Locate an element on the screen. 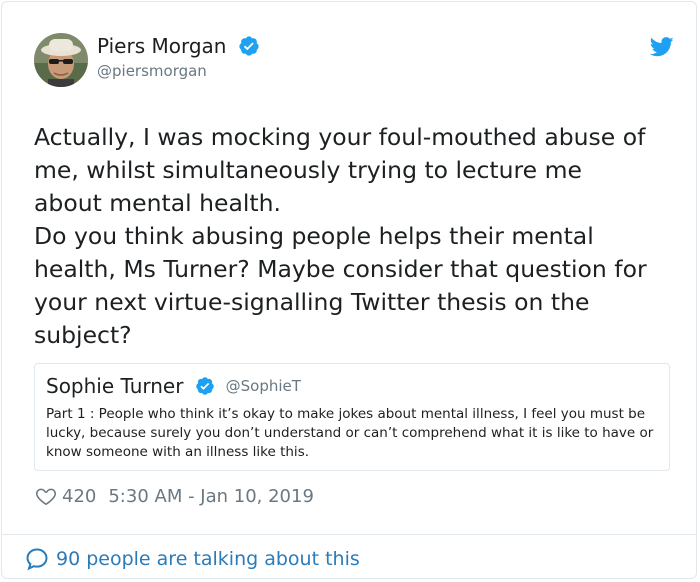 The width and height of the screenshot is (700, 582). tweet-timestamp: 5:30 AM - Jan 10, 2019 is located at coordinates (211, 496).